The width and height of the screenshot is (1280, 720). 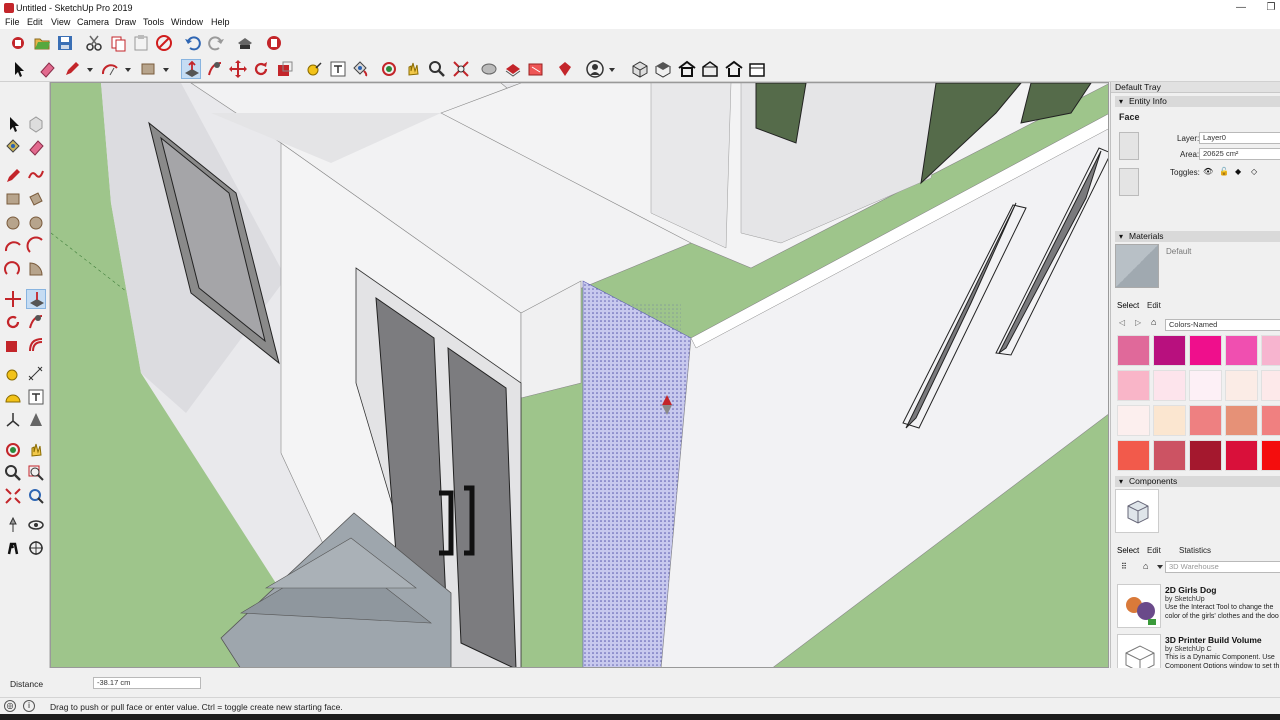 What do you see at coordinates (65, 43) in the screenshot?
I see `save-icon` at bounding box center [65, 43].